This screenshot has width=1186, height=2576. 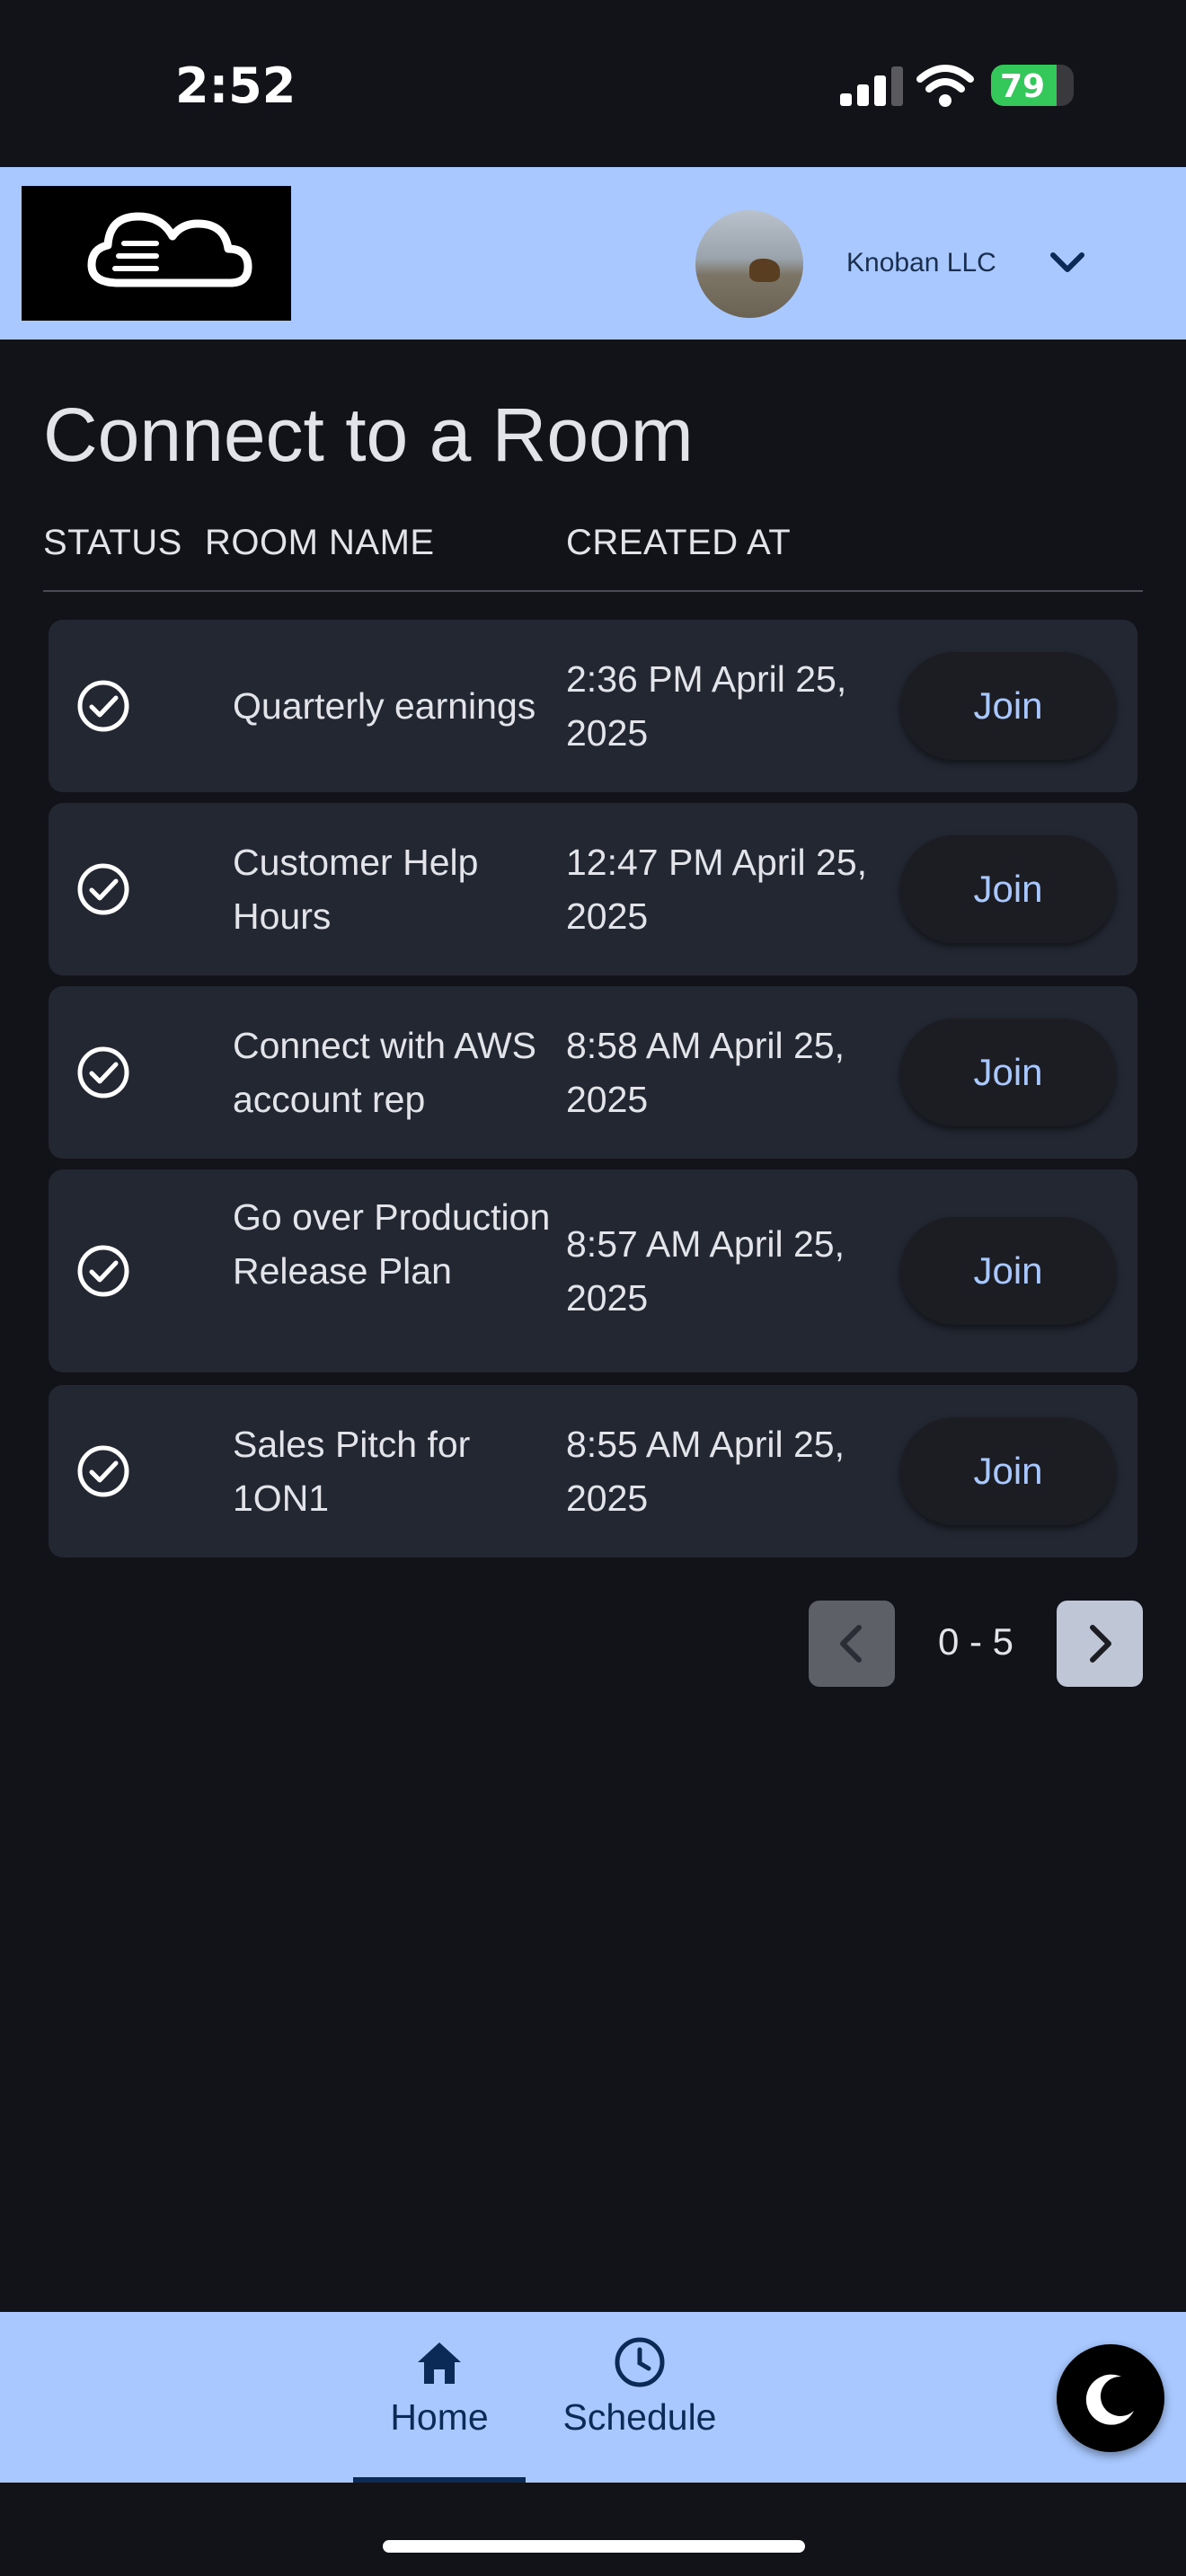 What do you see at coordinates (706, 706) in the screenshot?
I see `room-created-at: 2:36 PM April 25, 2025` at bounding box center [706, 706].